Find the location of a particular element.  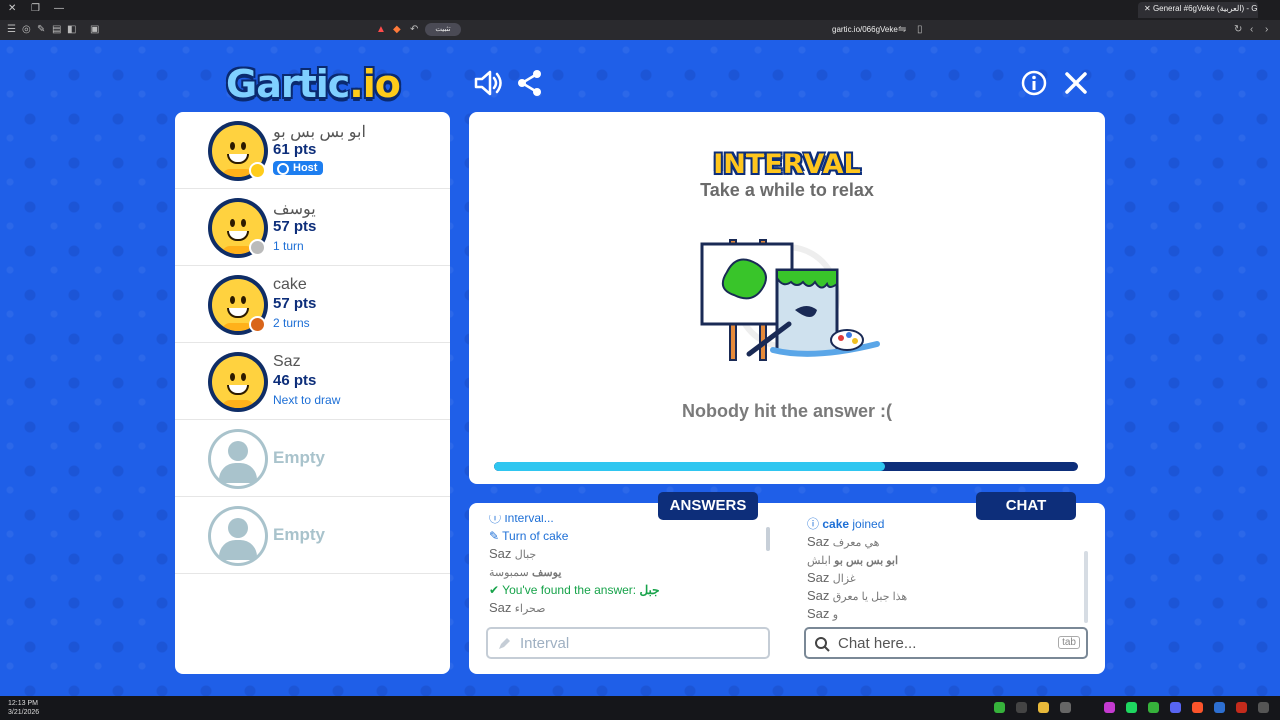

back-icon: ‹ is located at coordinates (1251, 29).